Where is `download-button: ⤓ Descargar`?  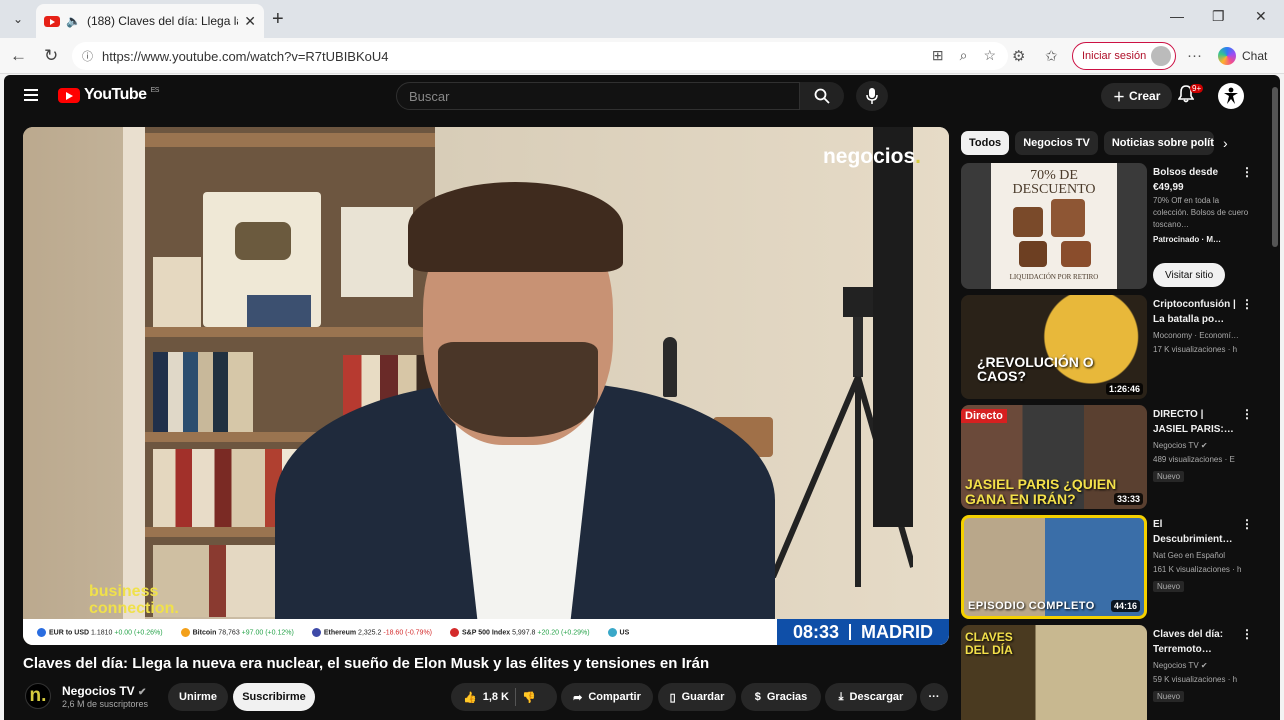 download-button: ⤓ Descargar is located at coordinates (871, 697).